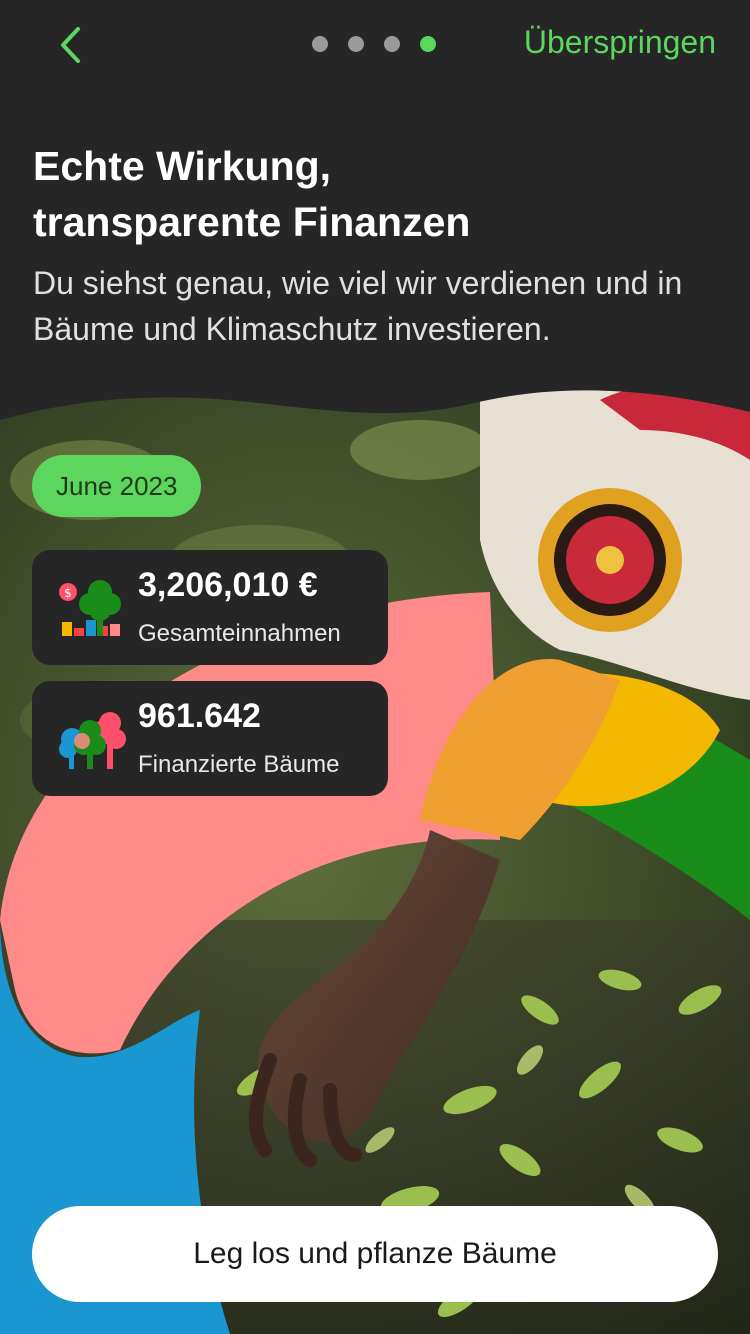 Image resolution: width=750 pixels, height=1334 pixels. What do you see at coordinates (620, 42) in the screenshot?
I see `skip-button: Überspringen` at bounding box center [620, 42].